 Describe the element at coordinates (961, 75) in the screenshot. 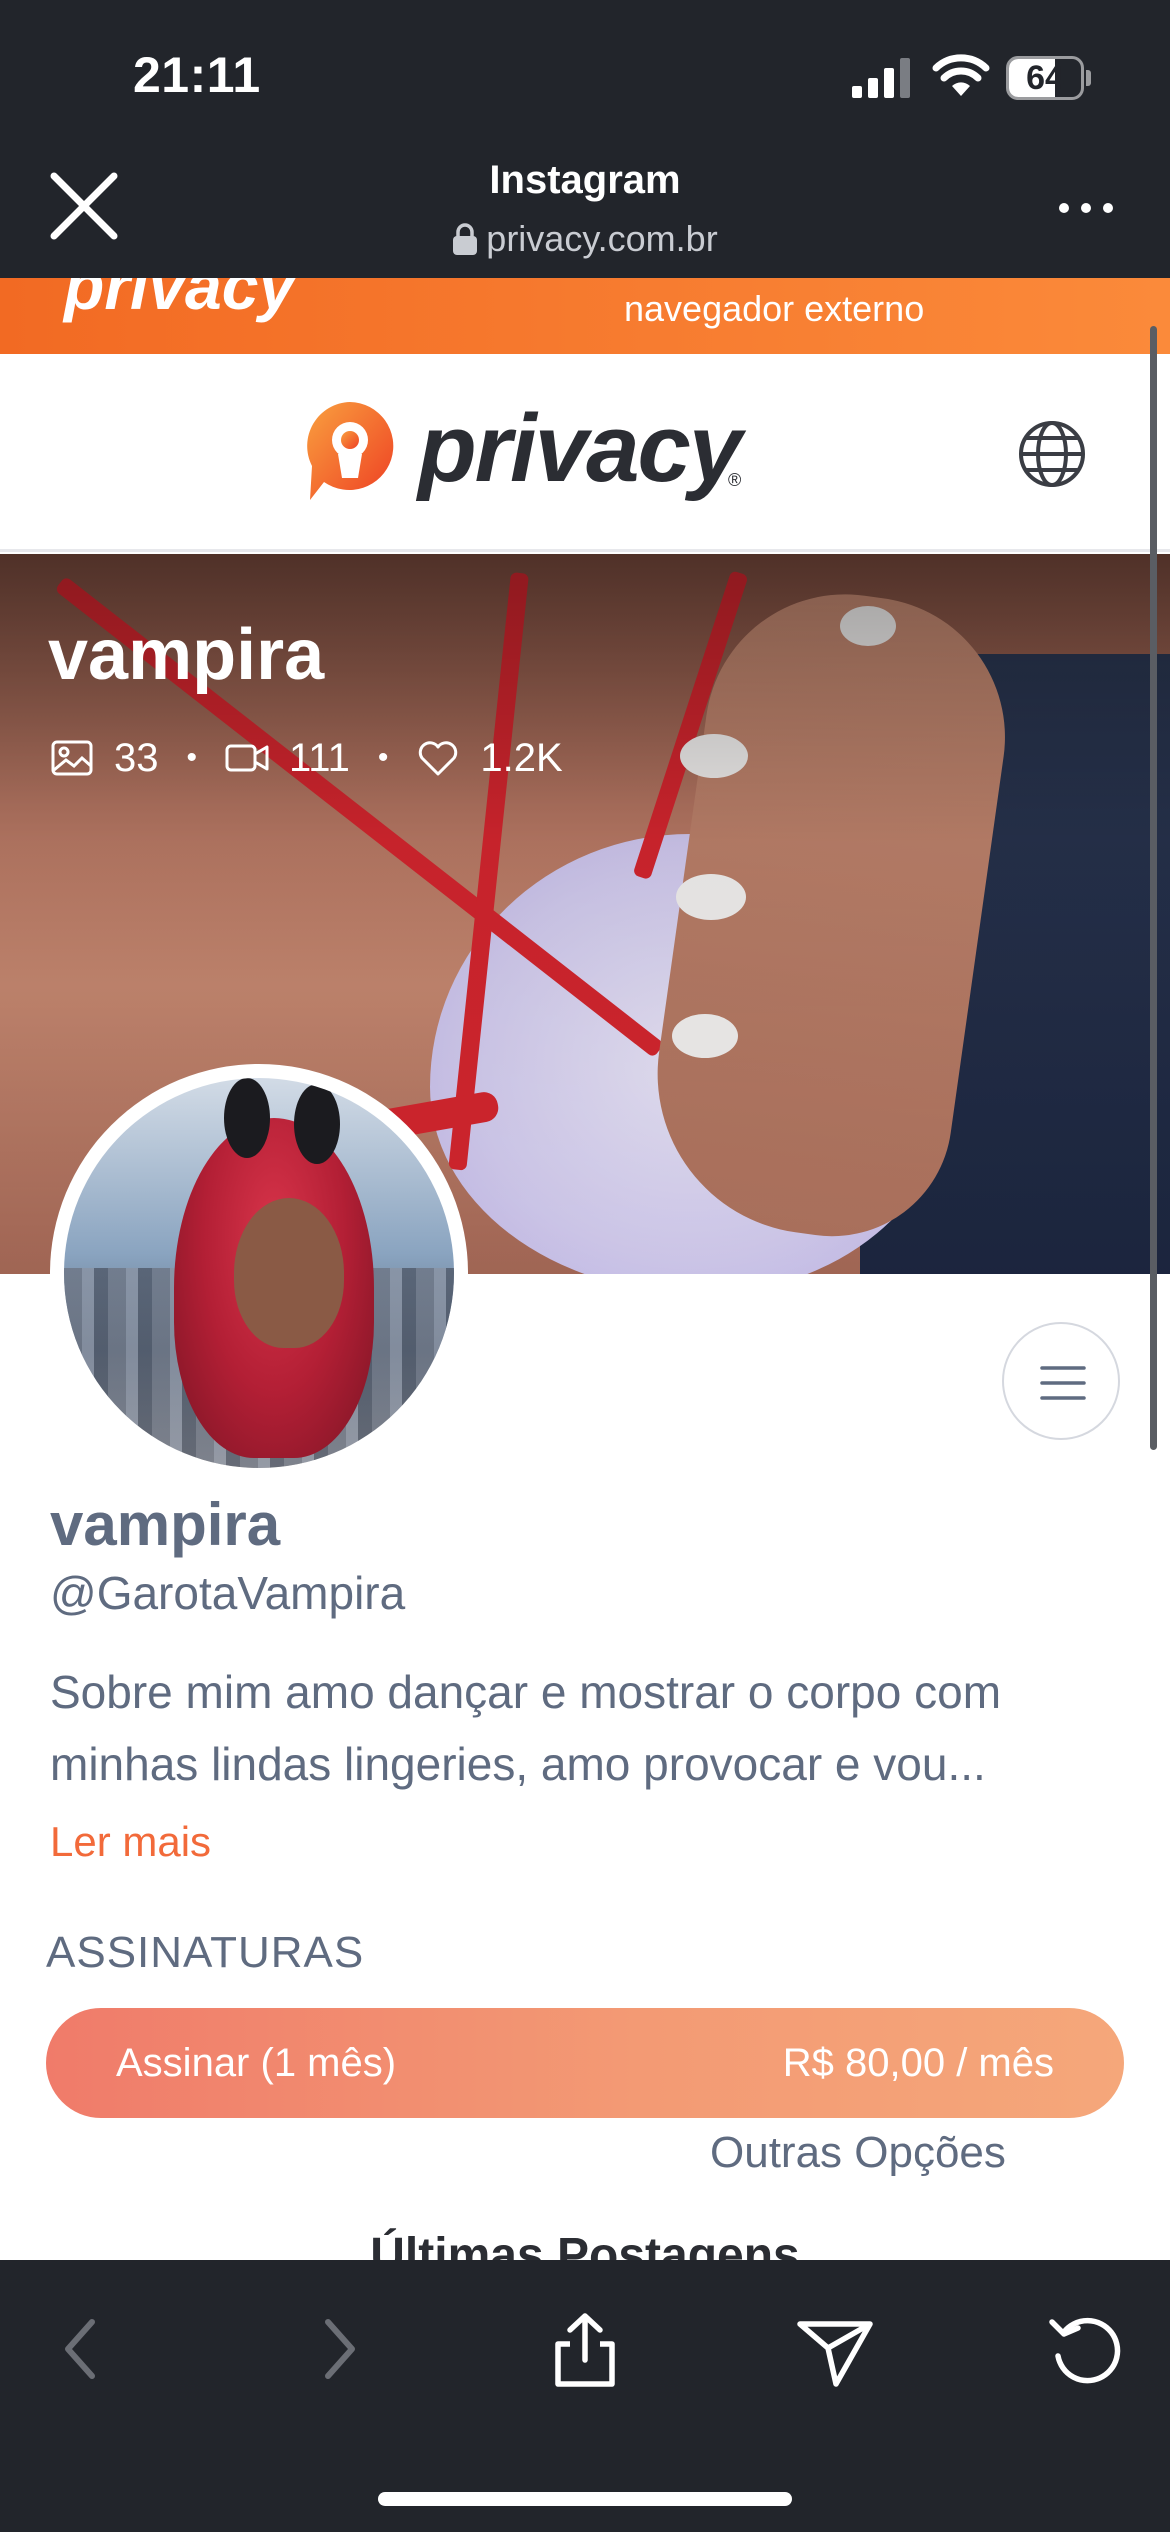

I see `wifi-icon` at that location.